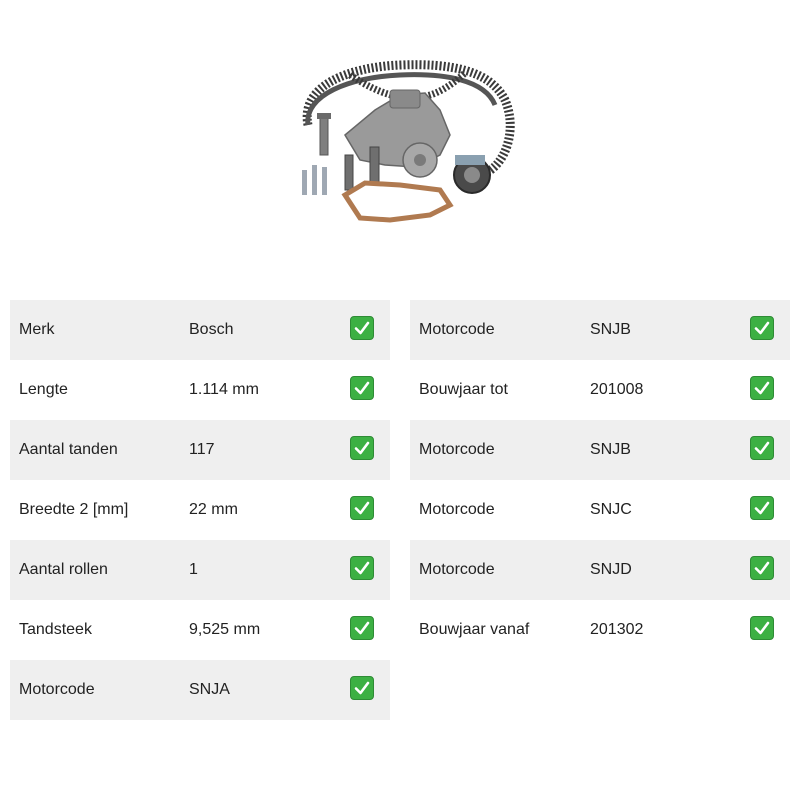 Image resolution: width=800 pixels, height=800 pixels. I want to click on spec-label: Bouwjaar tot, so click(463, 389).